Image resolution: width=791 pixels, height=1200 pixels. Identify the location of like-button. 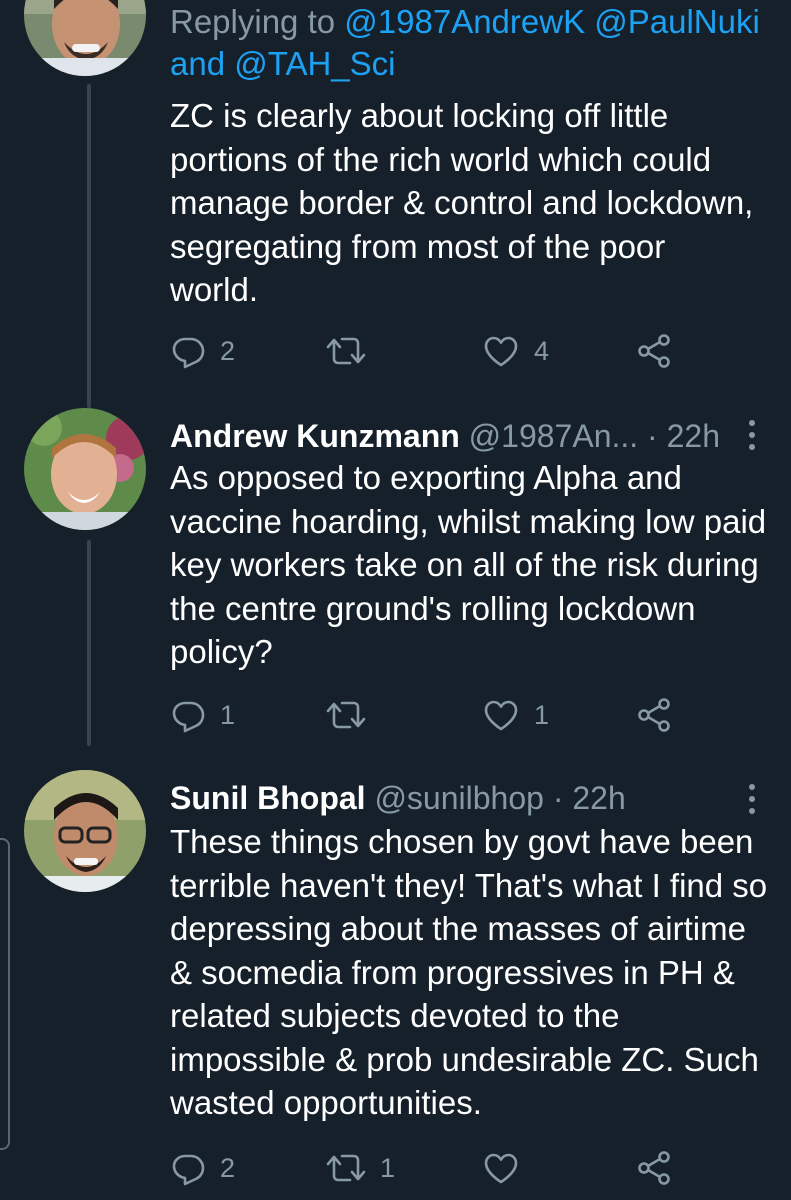
(508, 1168).